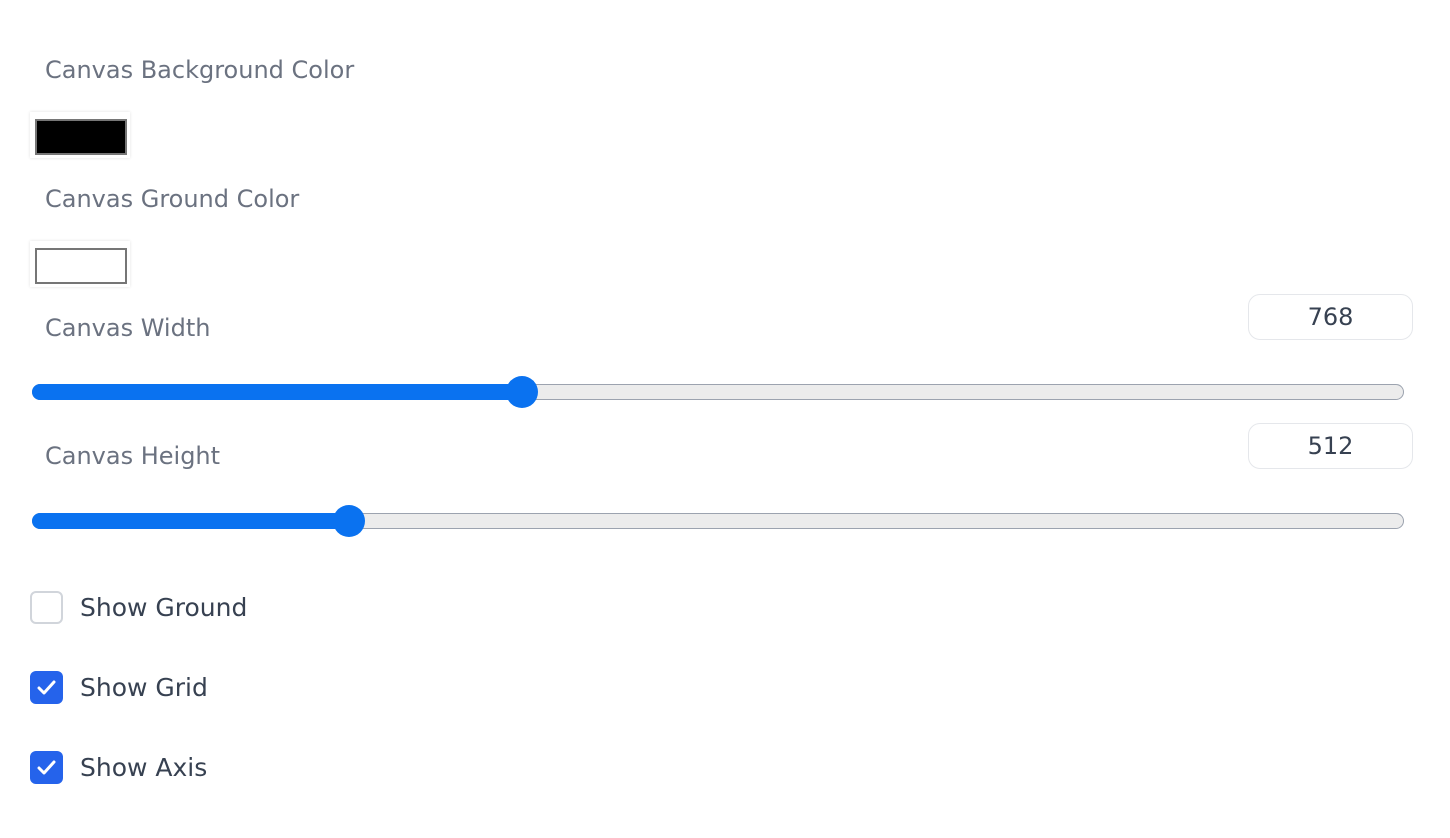 The width and height of the screenshot is (1450, 838). I want to click on canvas-height-label: Canvas Height, so click(133, 456).